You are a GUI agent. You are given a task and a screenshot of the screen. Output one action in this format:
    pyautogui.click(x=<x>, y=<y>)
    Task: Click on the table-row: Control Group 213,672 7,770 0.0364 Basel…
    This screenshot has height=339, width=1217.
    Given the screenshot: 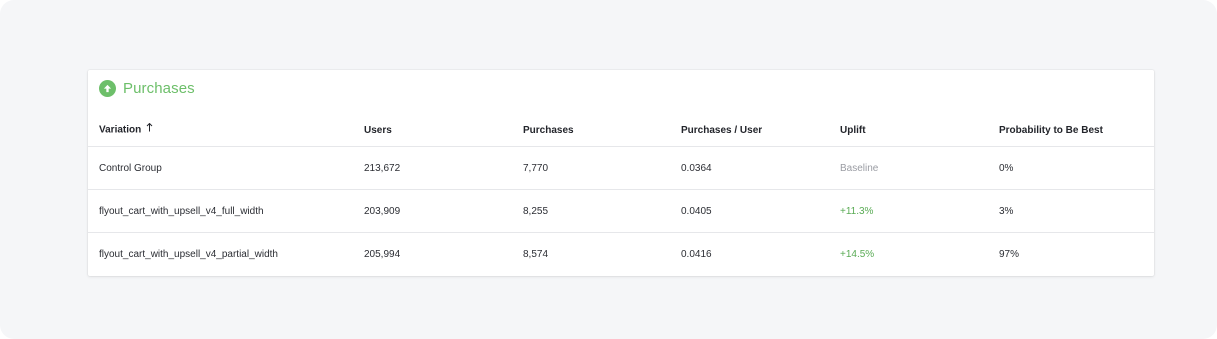 What is the action you would take?
    pyautogui.click(x=621, y=167)
    